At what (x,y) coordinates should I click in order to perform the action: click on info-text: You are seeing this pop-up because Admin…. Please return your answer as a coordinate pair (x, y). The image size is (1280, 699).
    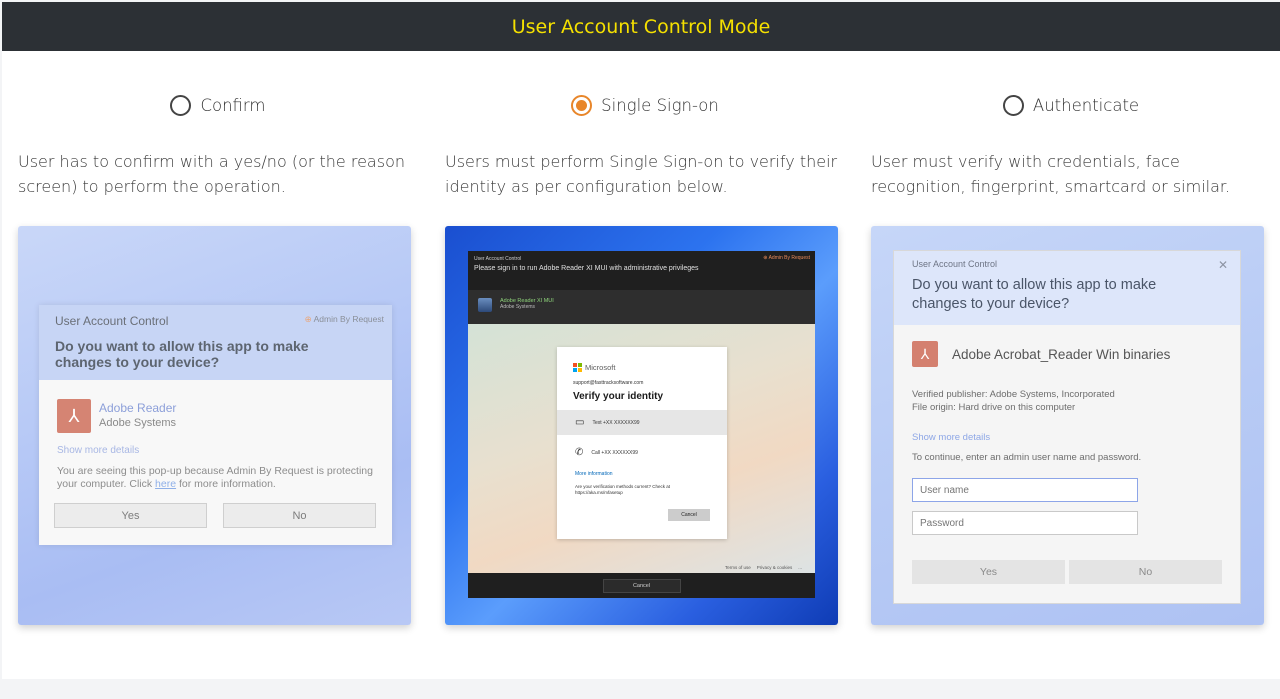
    Looking at the image, I should click on (215, 477).